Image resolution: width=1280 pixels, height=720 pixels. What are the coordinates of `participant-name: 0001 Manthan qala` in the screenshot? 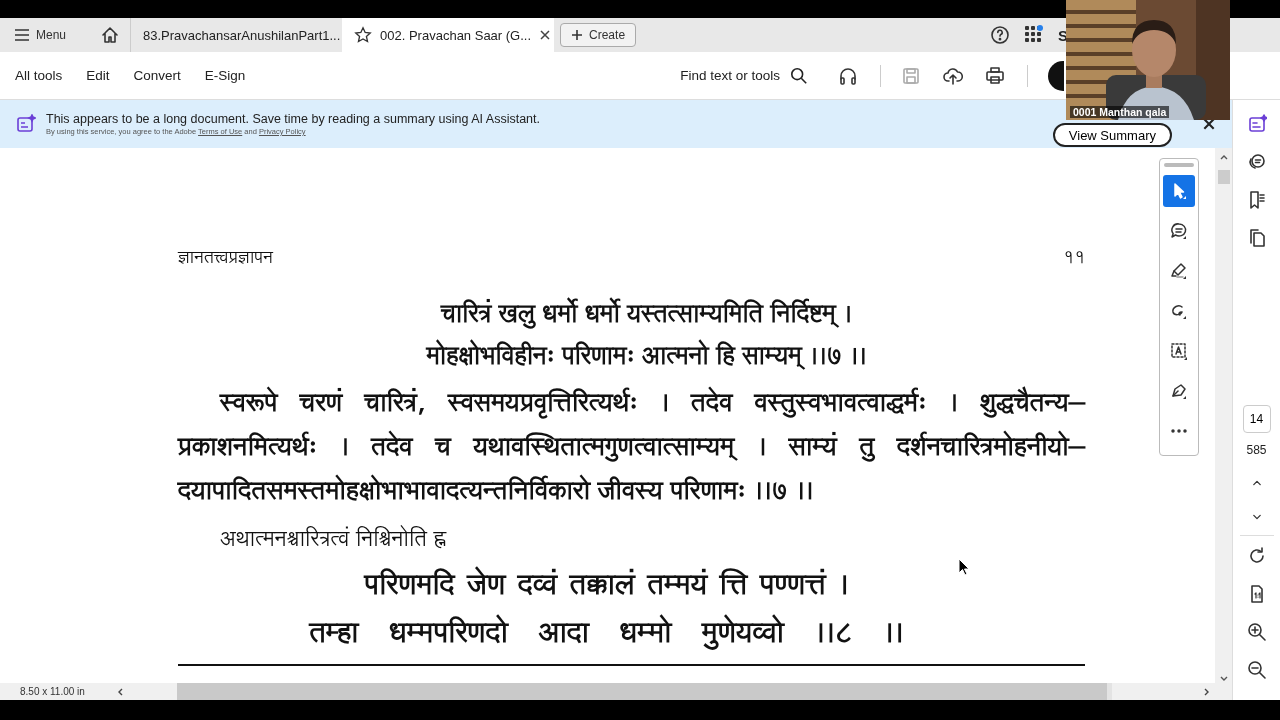 It's located at (1120, 112).